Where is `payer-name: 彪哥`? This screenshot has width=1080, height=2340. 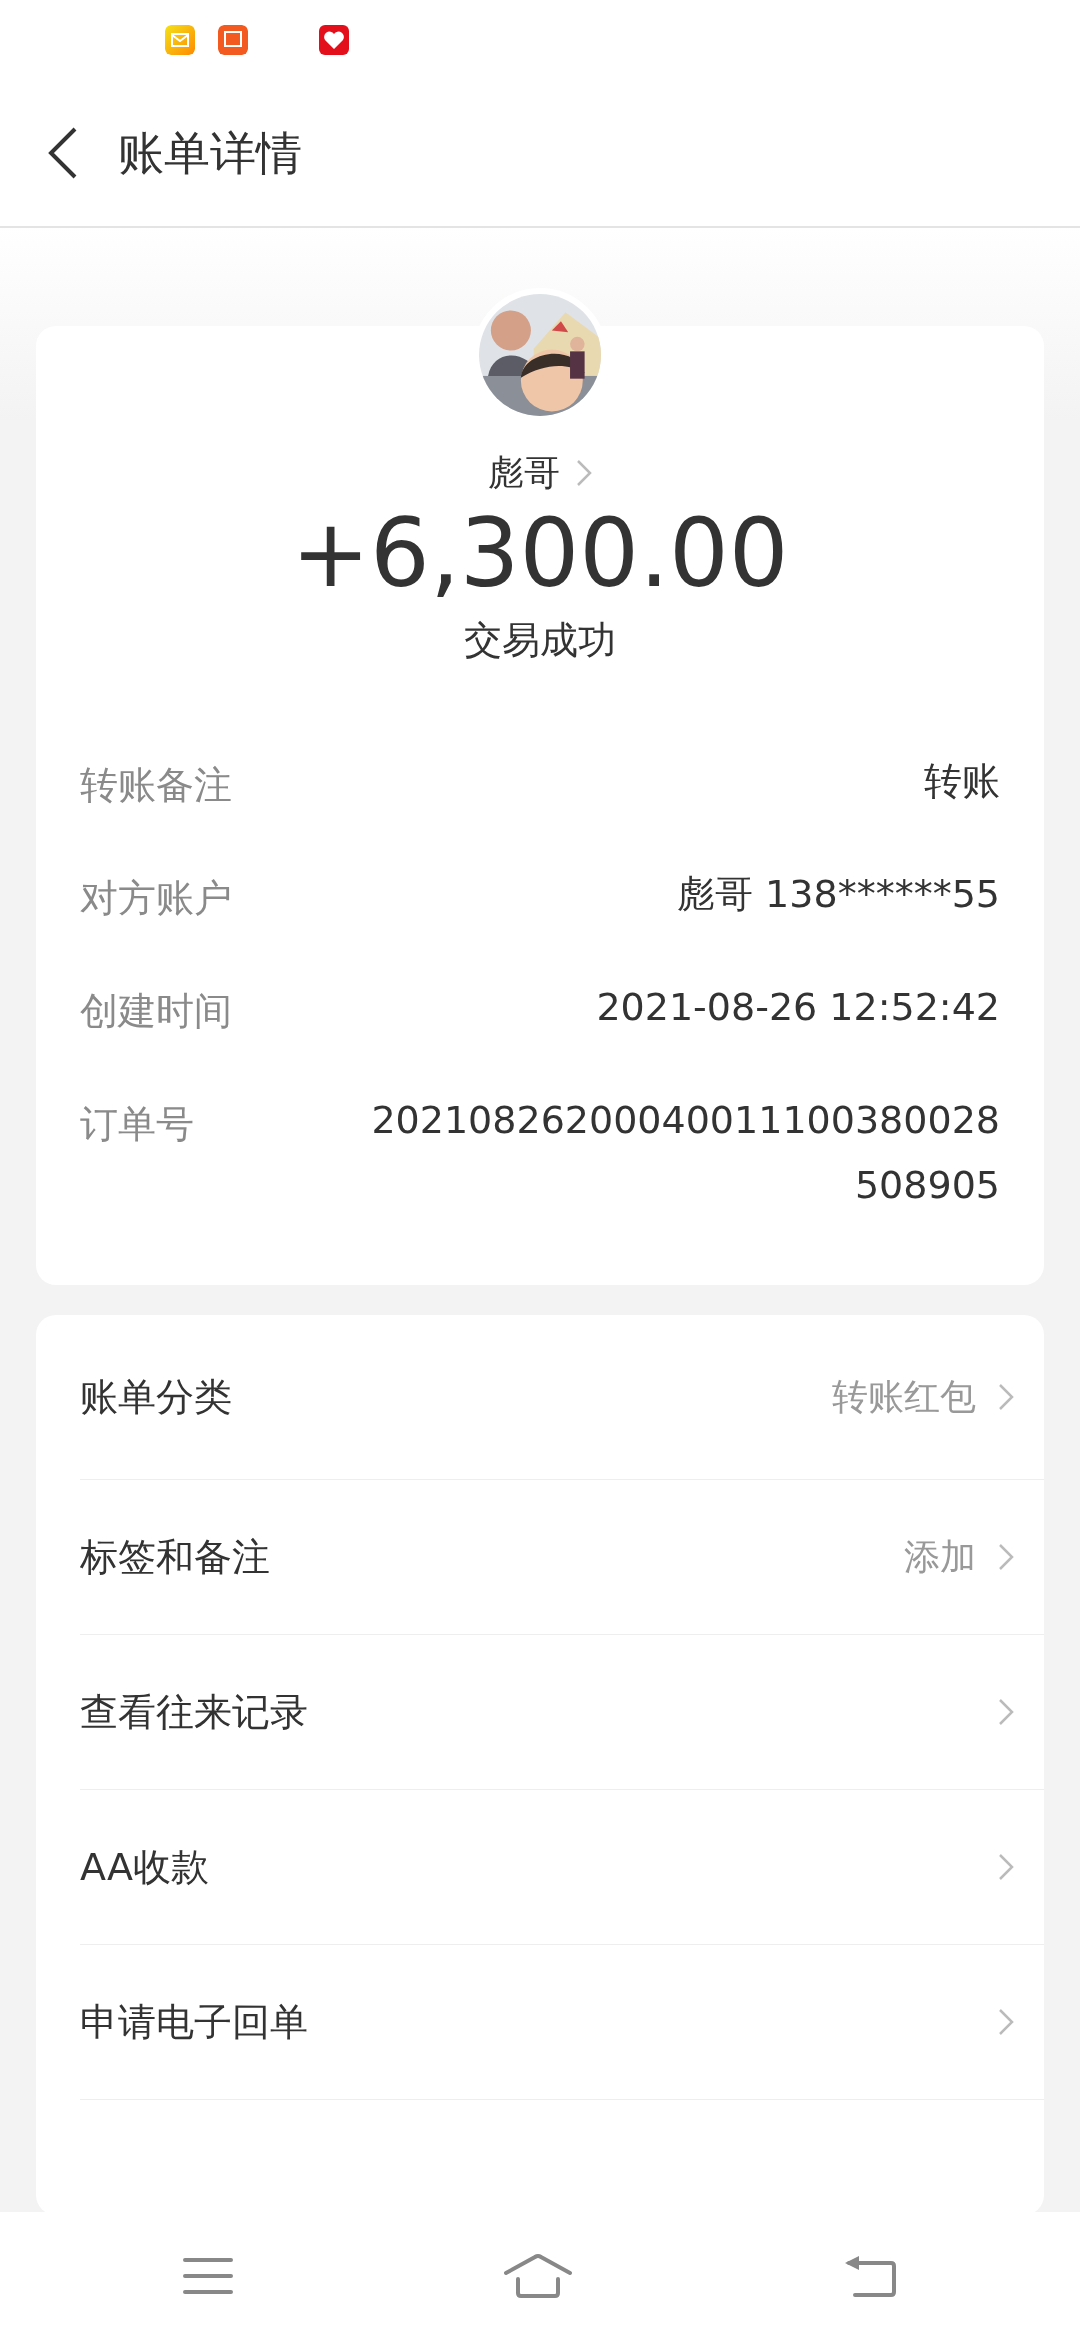
payer-name: 彪哥 is located at coordinates (524, 473).